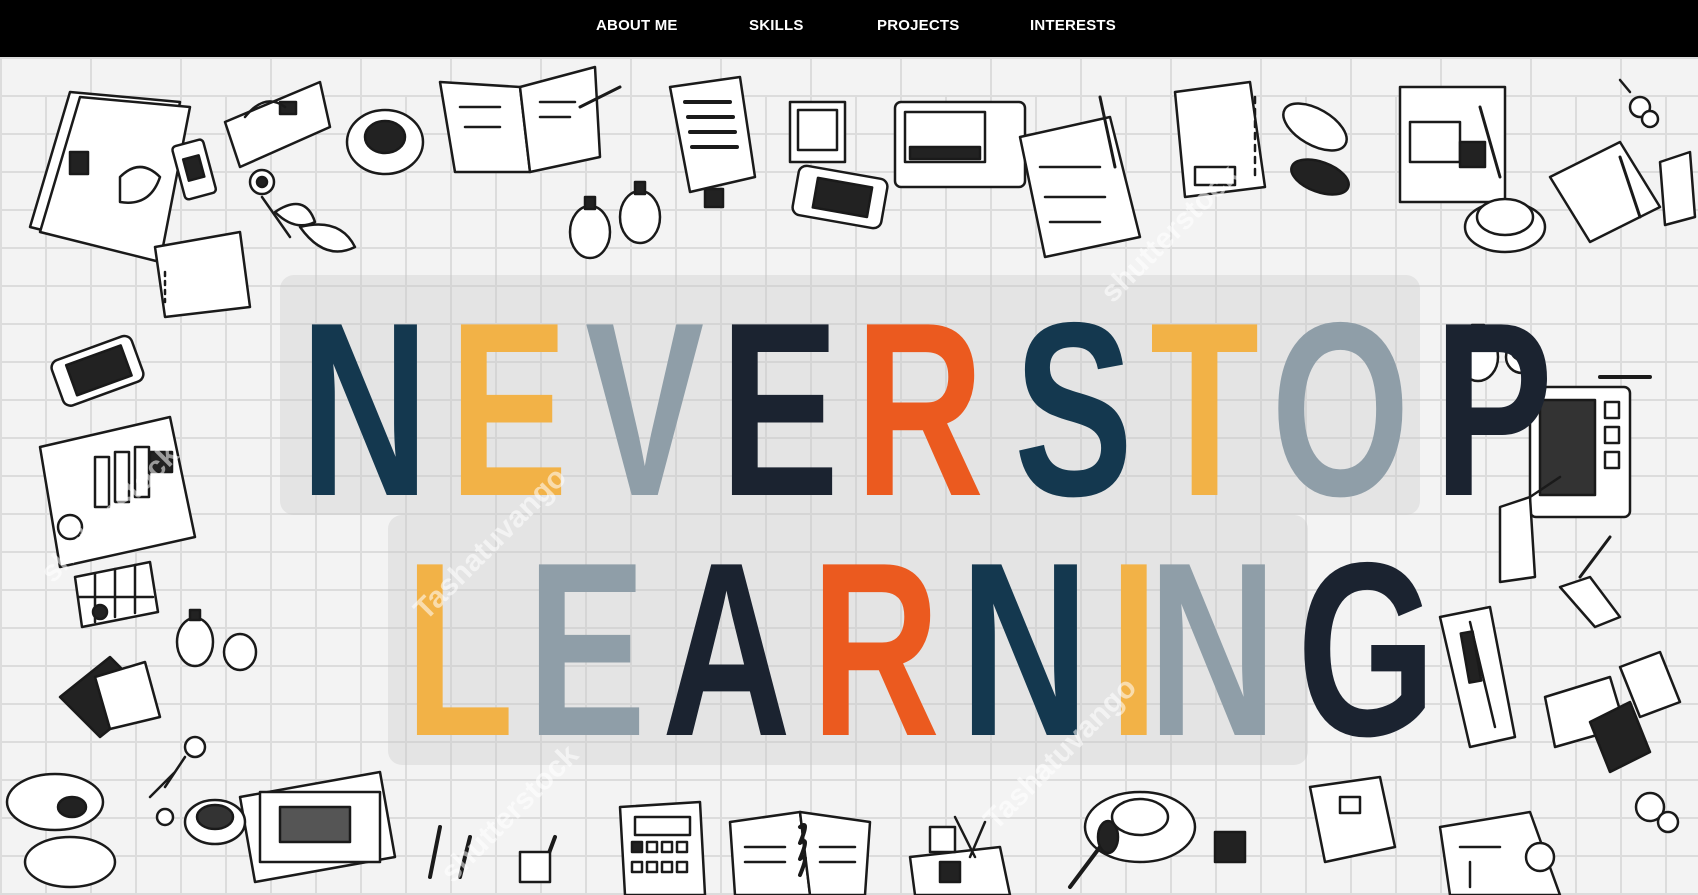  Describe the element at coordinates (277, 124) in the screenshot. I see `handbag-icon` at that location.